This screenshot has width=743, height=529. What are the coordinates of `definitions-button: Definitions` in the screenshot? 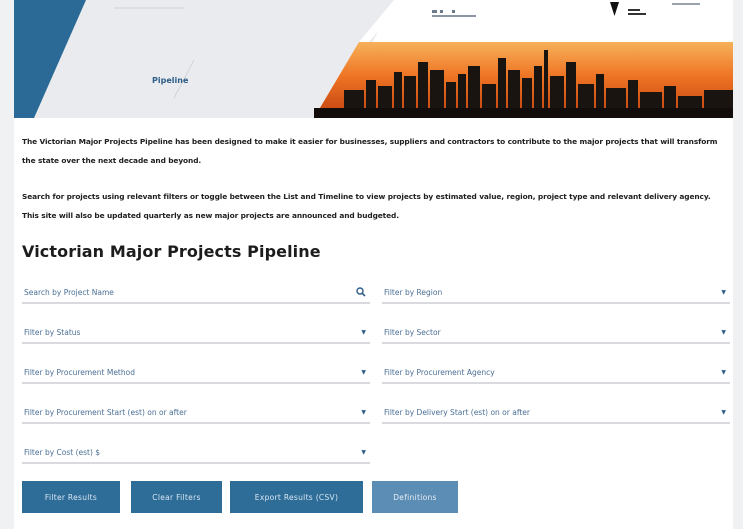 It's located at (415, 497).